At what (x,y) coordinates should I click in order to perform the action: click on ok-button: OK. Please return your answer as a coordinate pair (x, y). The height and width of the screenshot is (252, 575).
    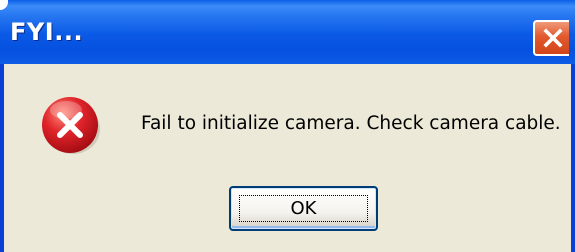
    Looking at the image, I should click on (303, 208).